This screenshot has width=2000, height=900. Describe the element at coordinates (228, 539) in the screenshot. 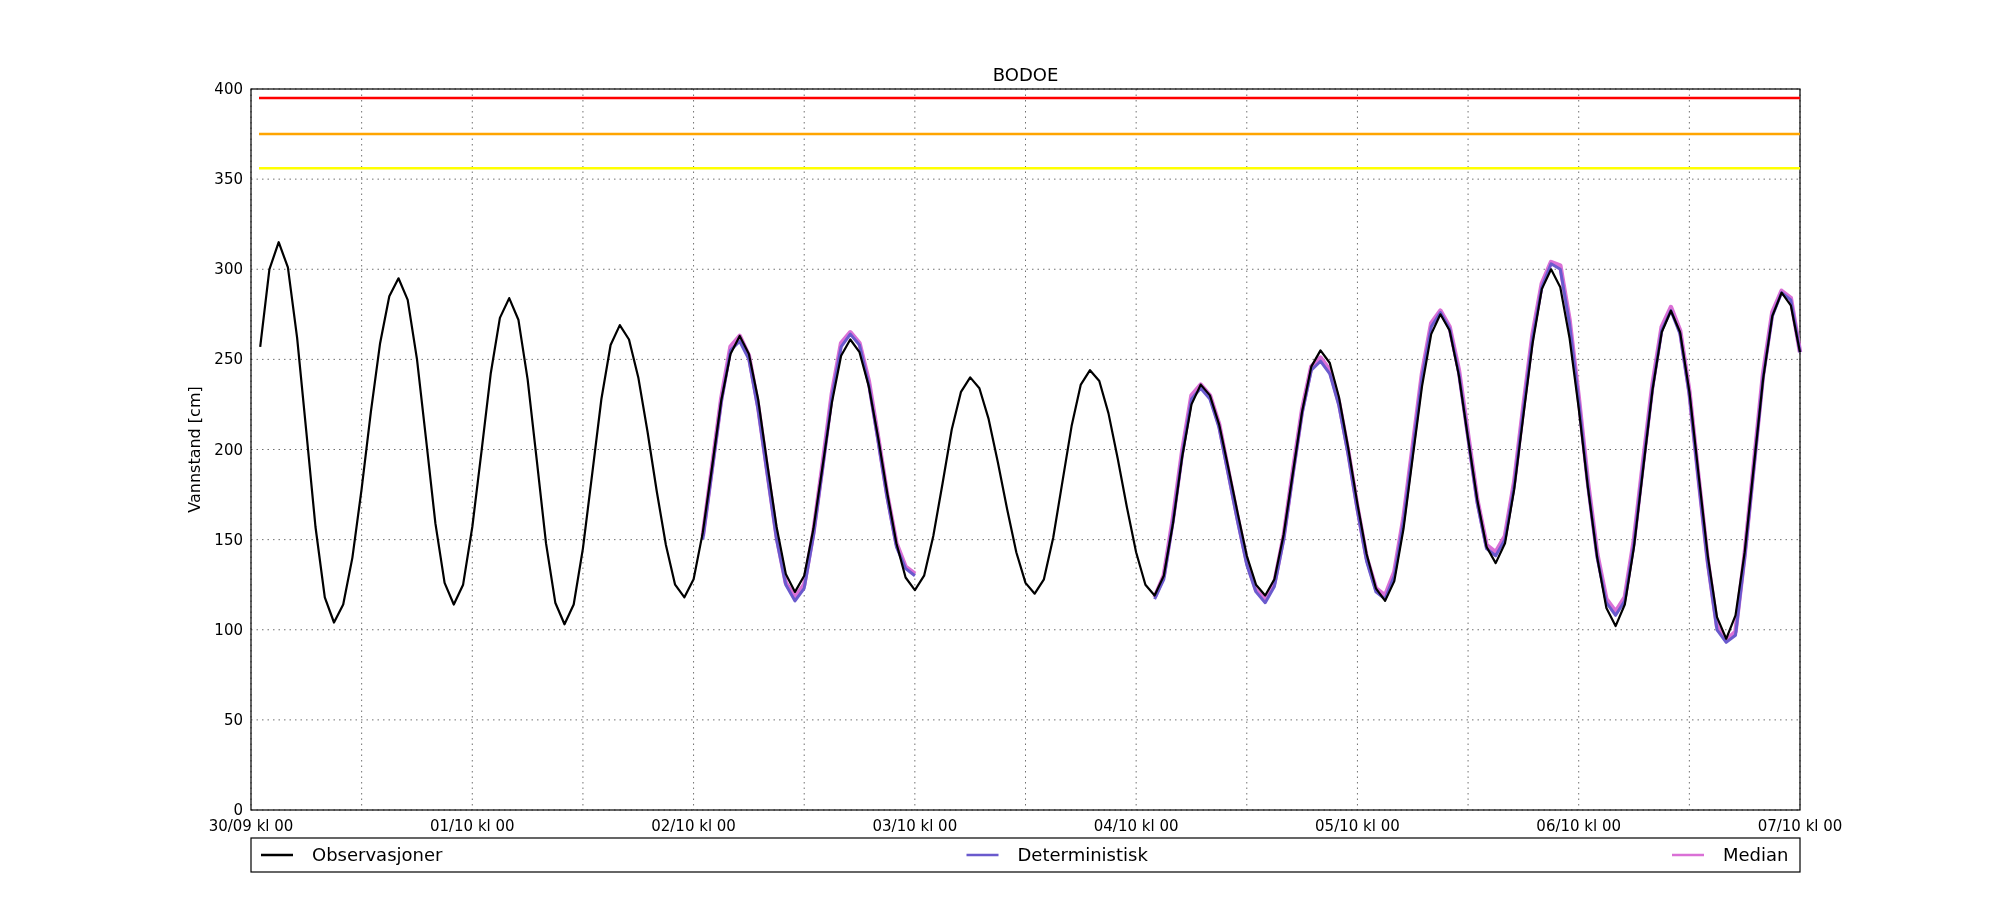

I see `tick-label: 150` at that location.